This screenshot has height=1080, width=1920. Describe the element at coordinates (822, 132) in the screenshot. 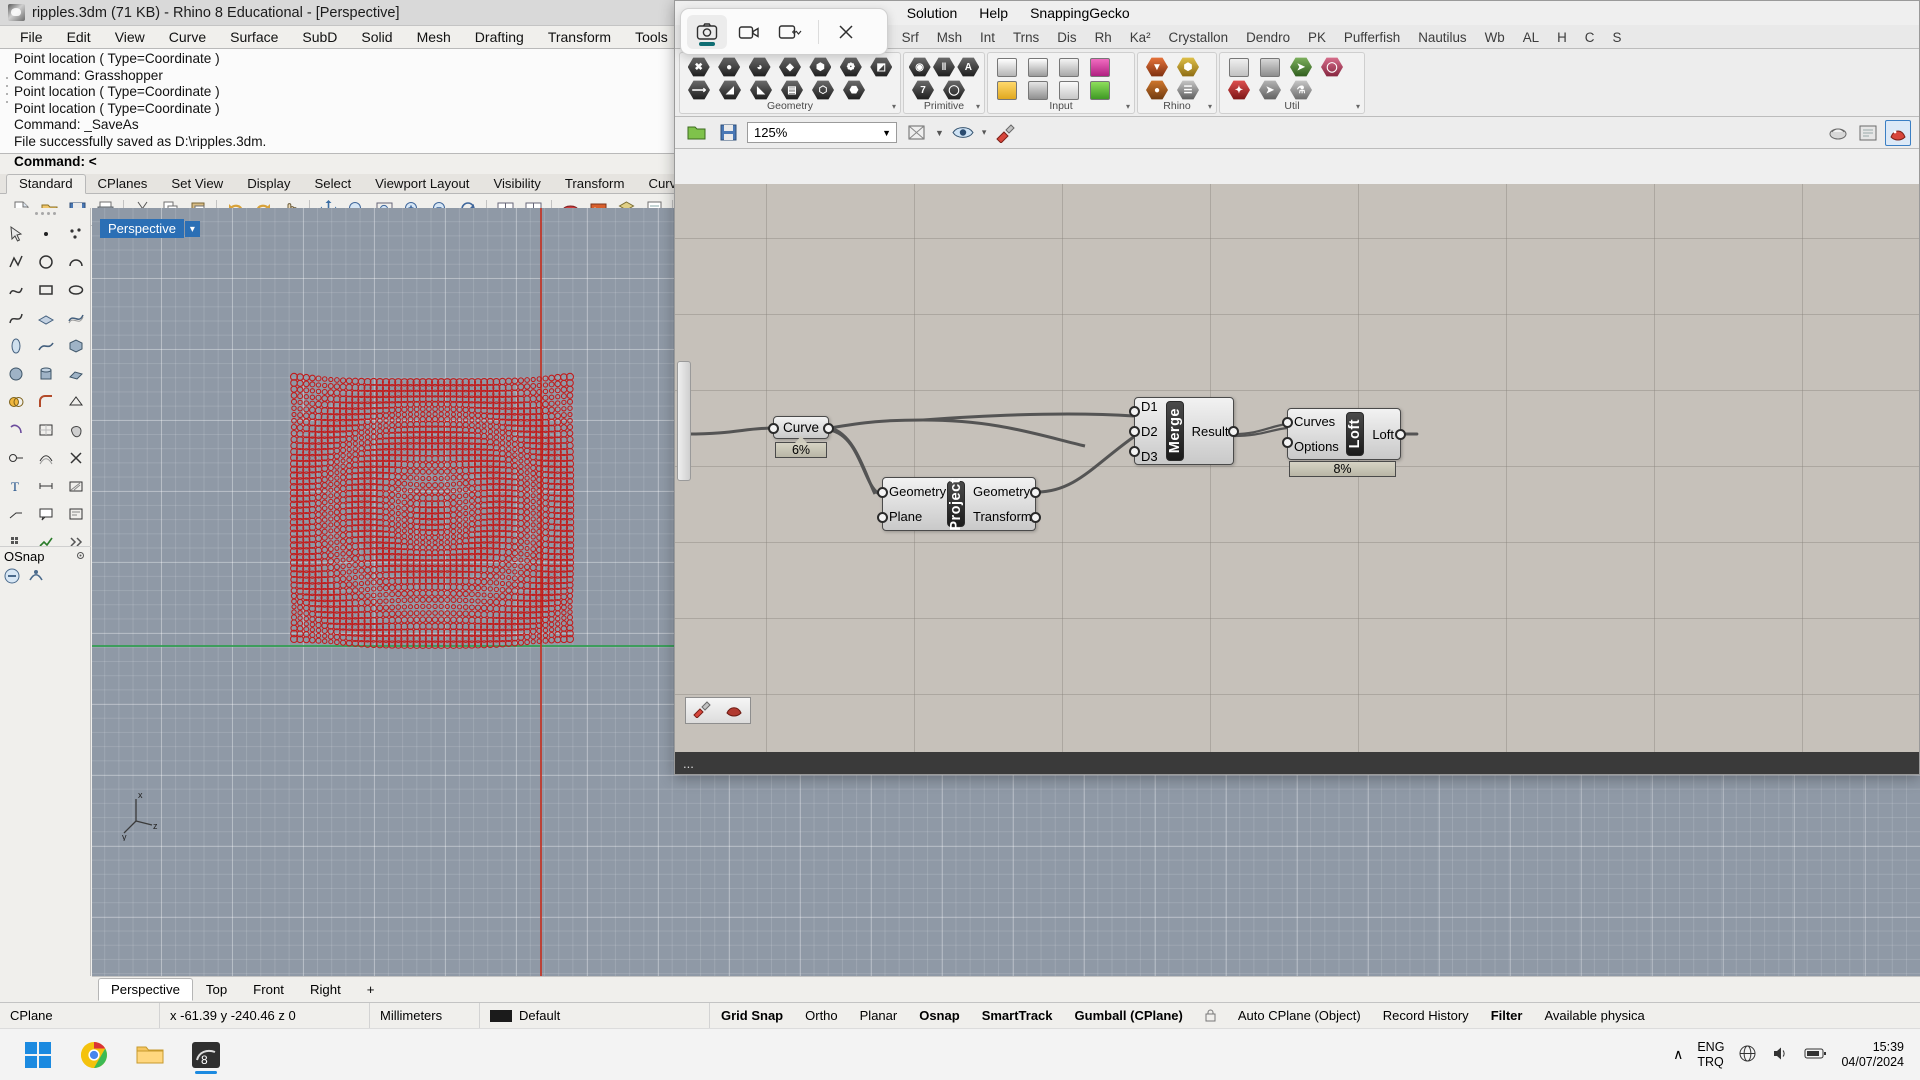

I see `zoom-select: 125% ▼` at that location.